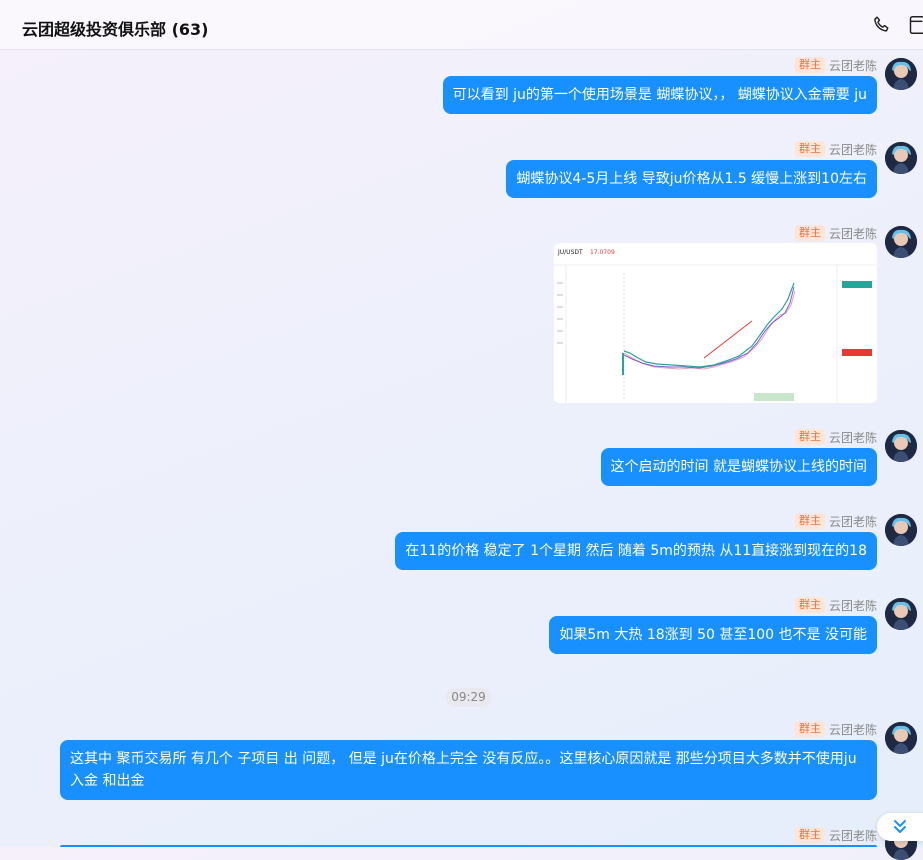  Describe the element at coordinates (570, 252) in the screenshot. I see `chart-pair: JU/USDT` at that location.